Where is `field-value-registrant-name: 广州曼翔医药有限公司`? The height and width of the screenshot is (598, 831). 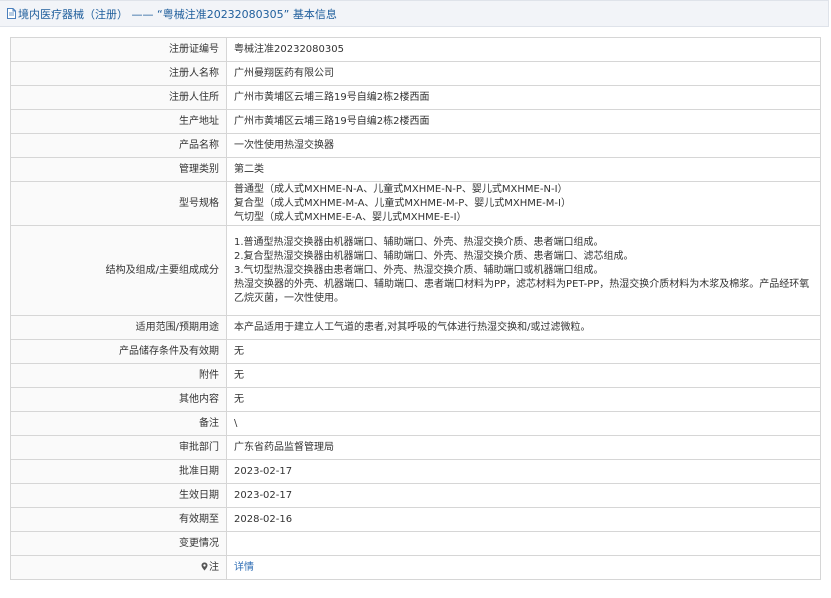 field-value-registrant-name: 广州曼翔医药有限公司 is located at coordinates (523, 73).